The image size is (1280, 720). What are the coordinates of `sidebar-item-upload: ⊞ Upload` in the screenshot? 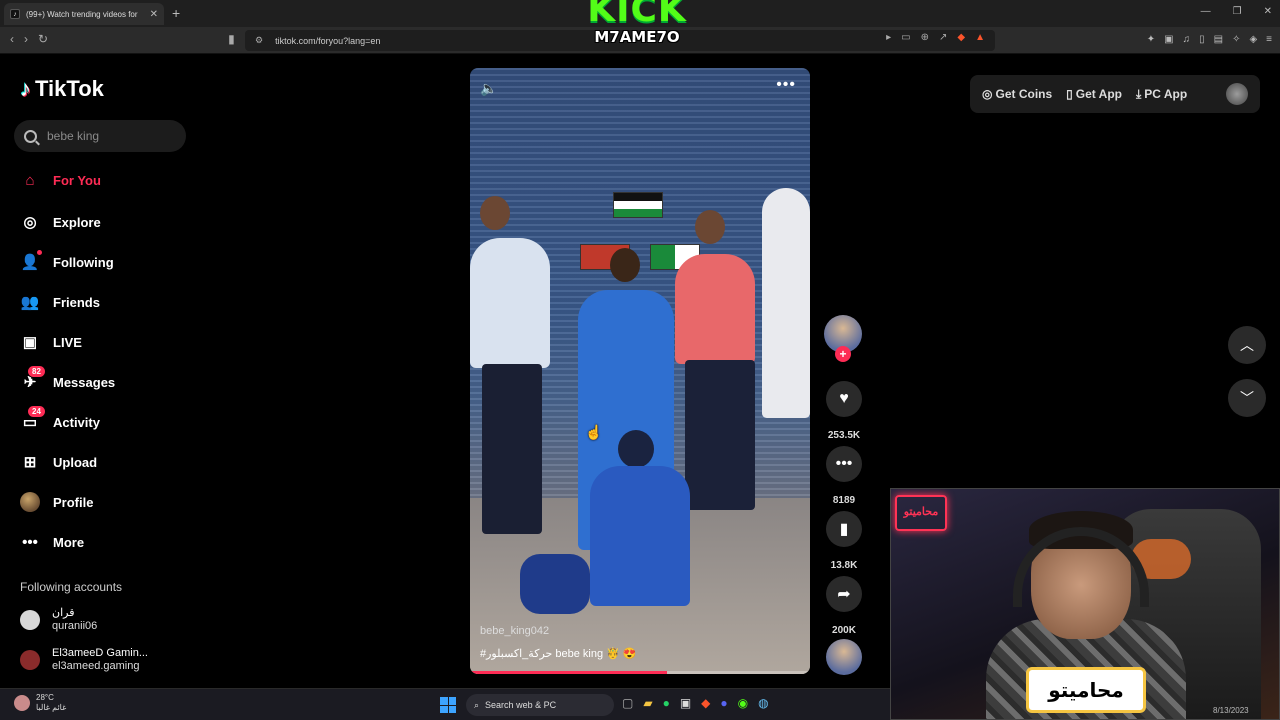 It's located at (110, 462).